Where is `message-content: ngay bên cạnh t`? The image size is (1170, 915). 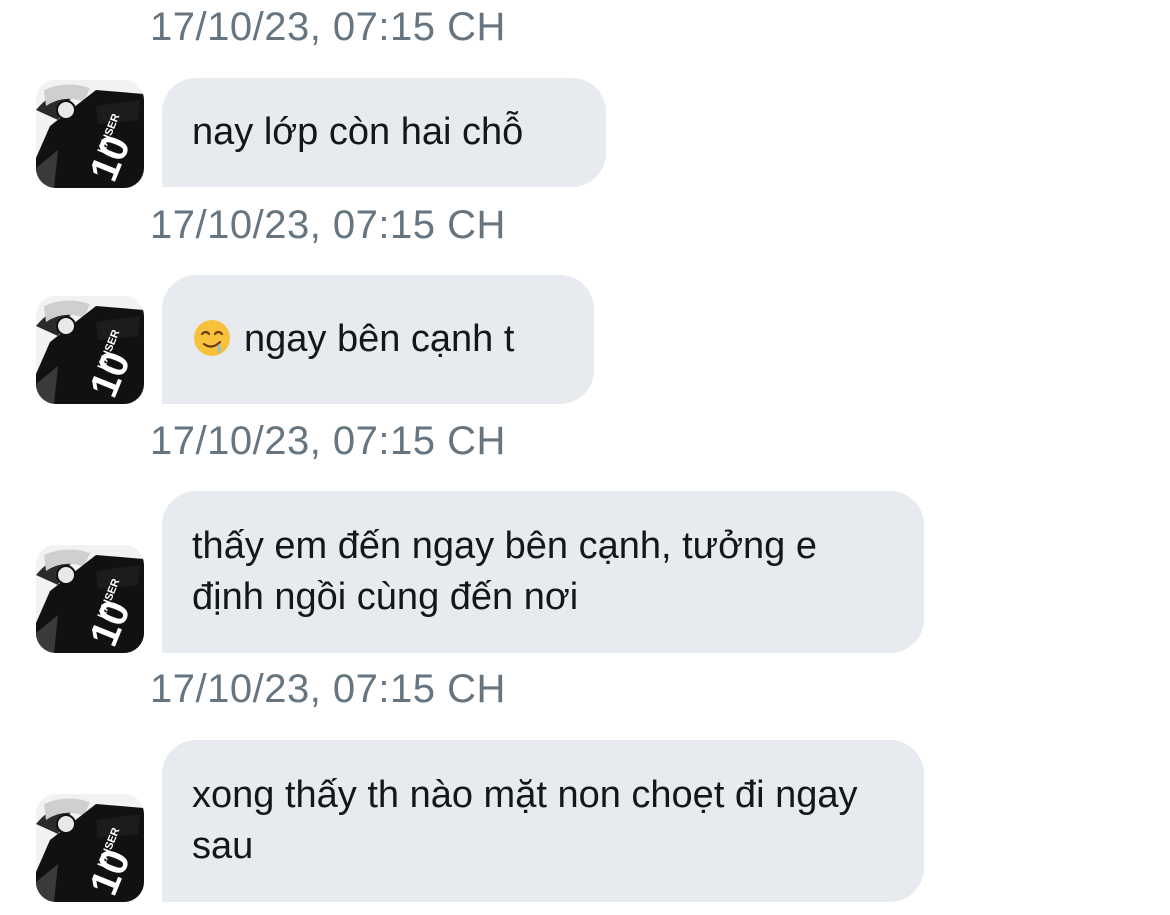 message-content: ngay bên cạnh t is located at coordinates (353, 339).